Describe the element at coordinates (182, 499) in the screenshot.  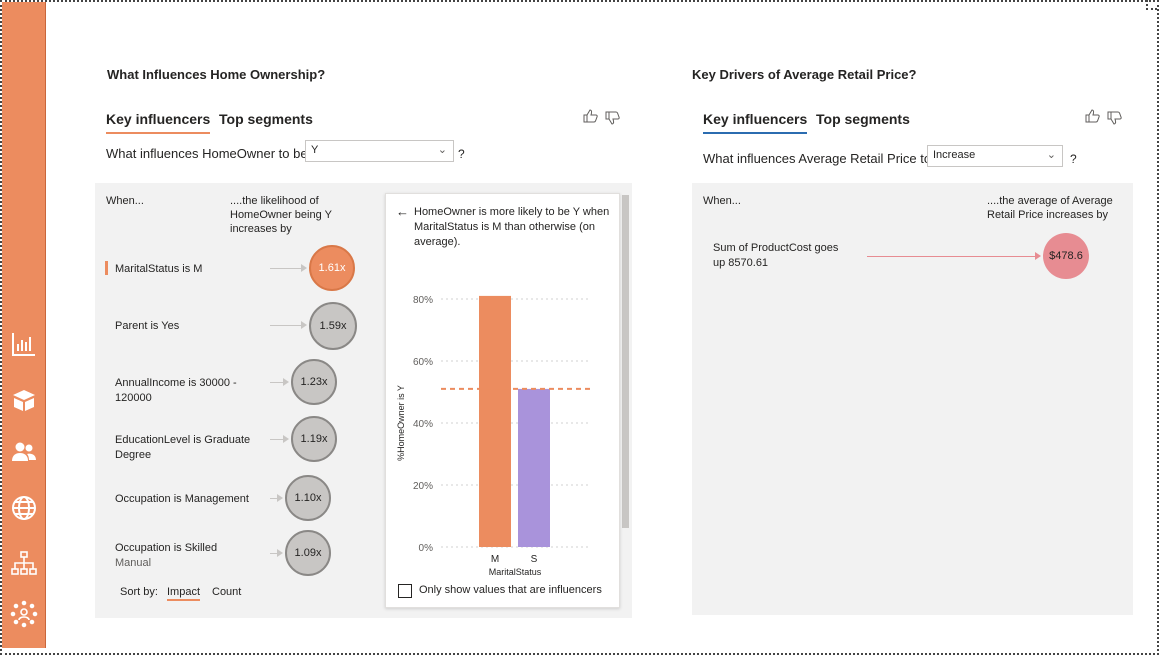
I see `influencer-label: Occupation is Management` at that location.